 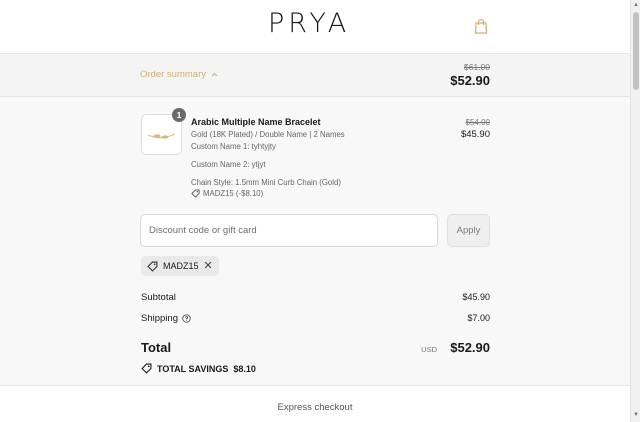 I want to click on discount-code-input, so click(x=289, y=230).